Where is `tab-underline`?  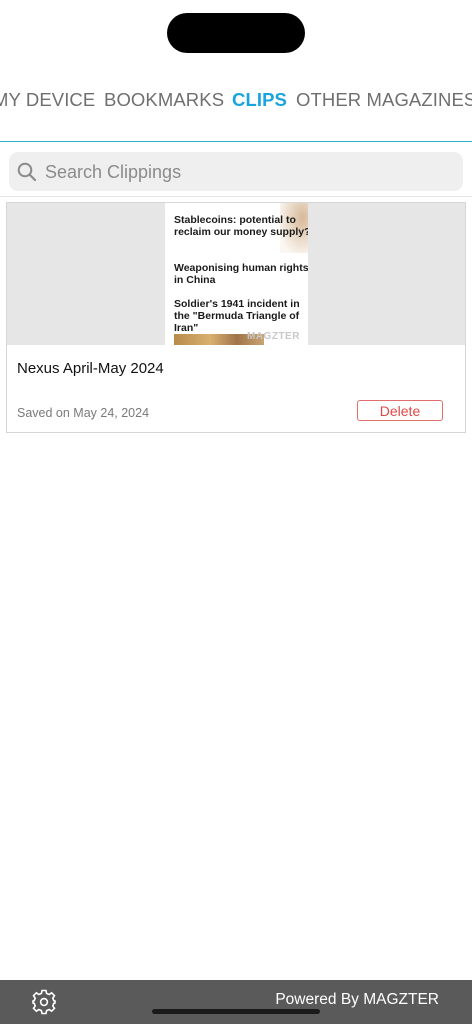 tab-underline is located at coordinates (236, 141).